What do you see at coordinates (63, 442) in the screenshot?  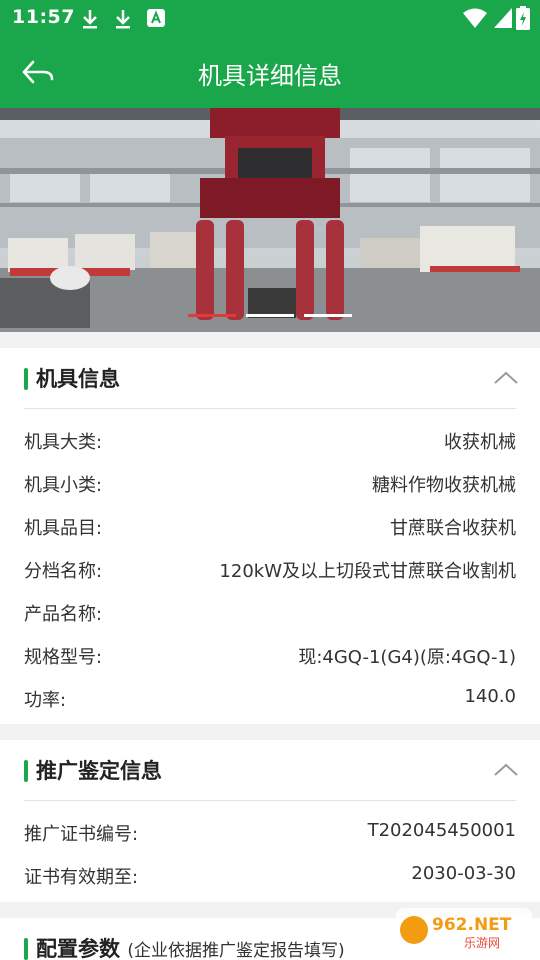 I see `row-label: 机具大类:` at bounding box center [63, 442].